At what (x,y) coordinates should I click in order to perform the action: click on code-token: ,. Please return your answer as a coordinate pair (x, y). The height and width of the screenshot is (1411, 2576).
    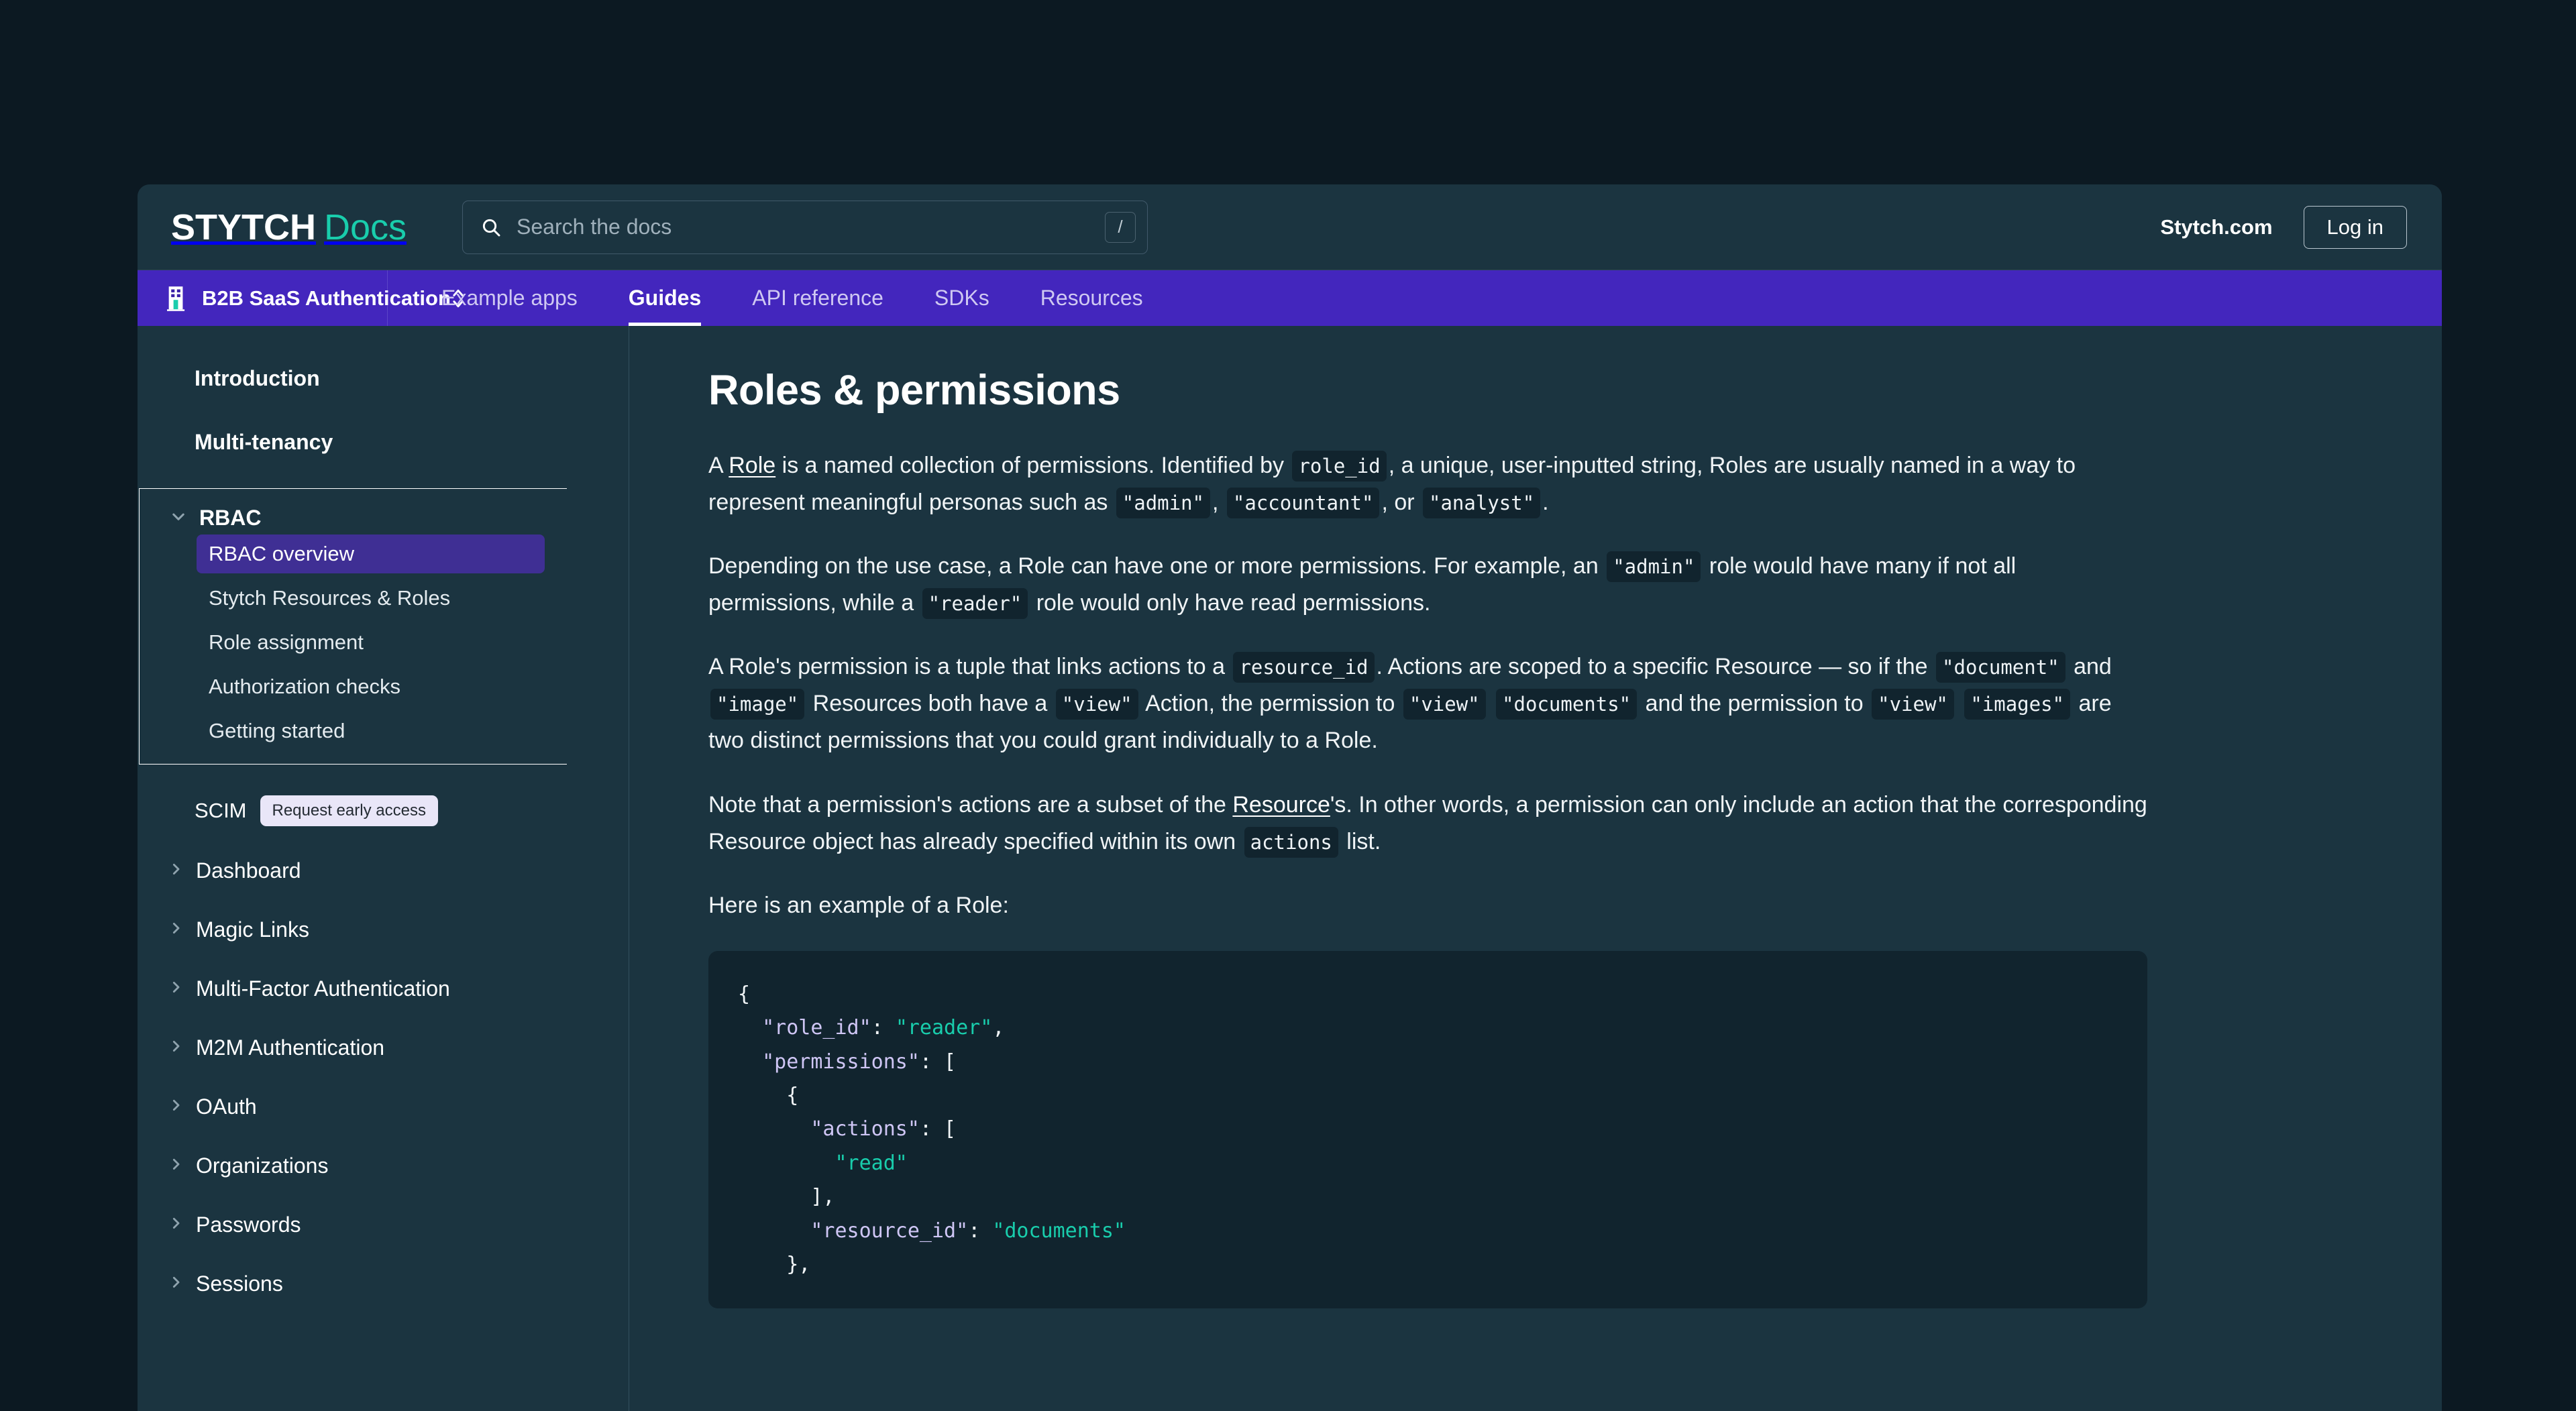
    Looking at the image, I should click on (998, 1028).